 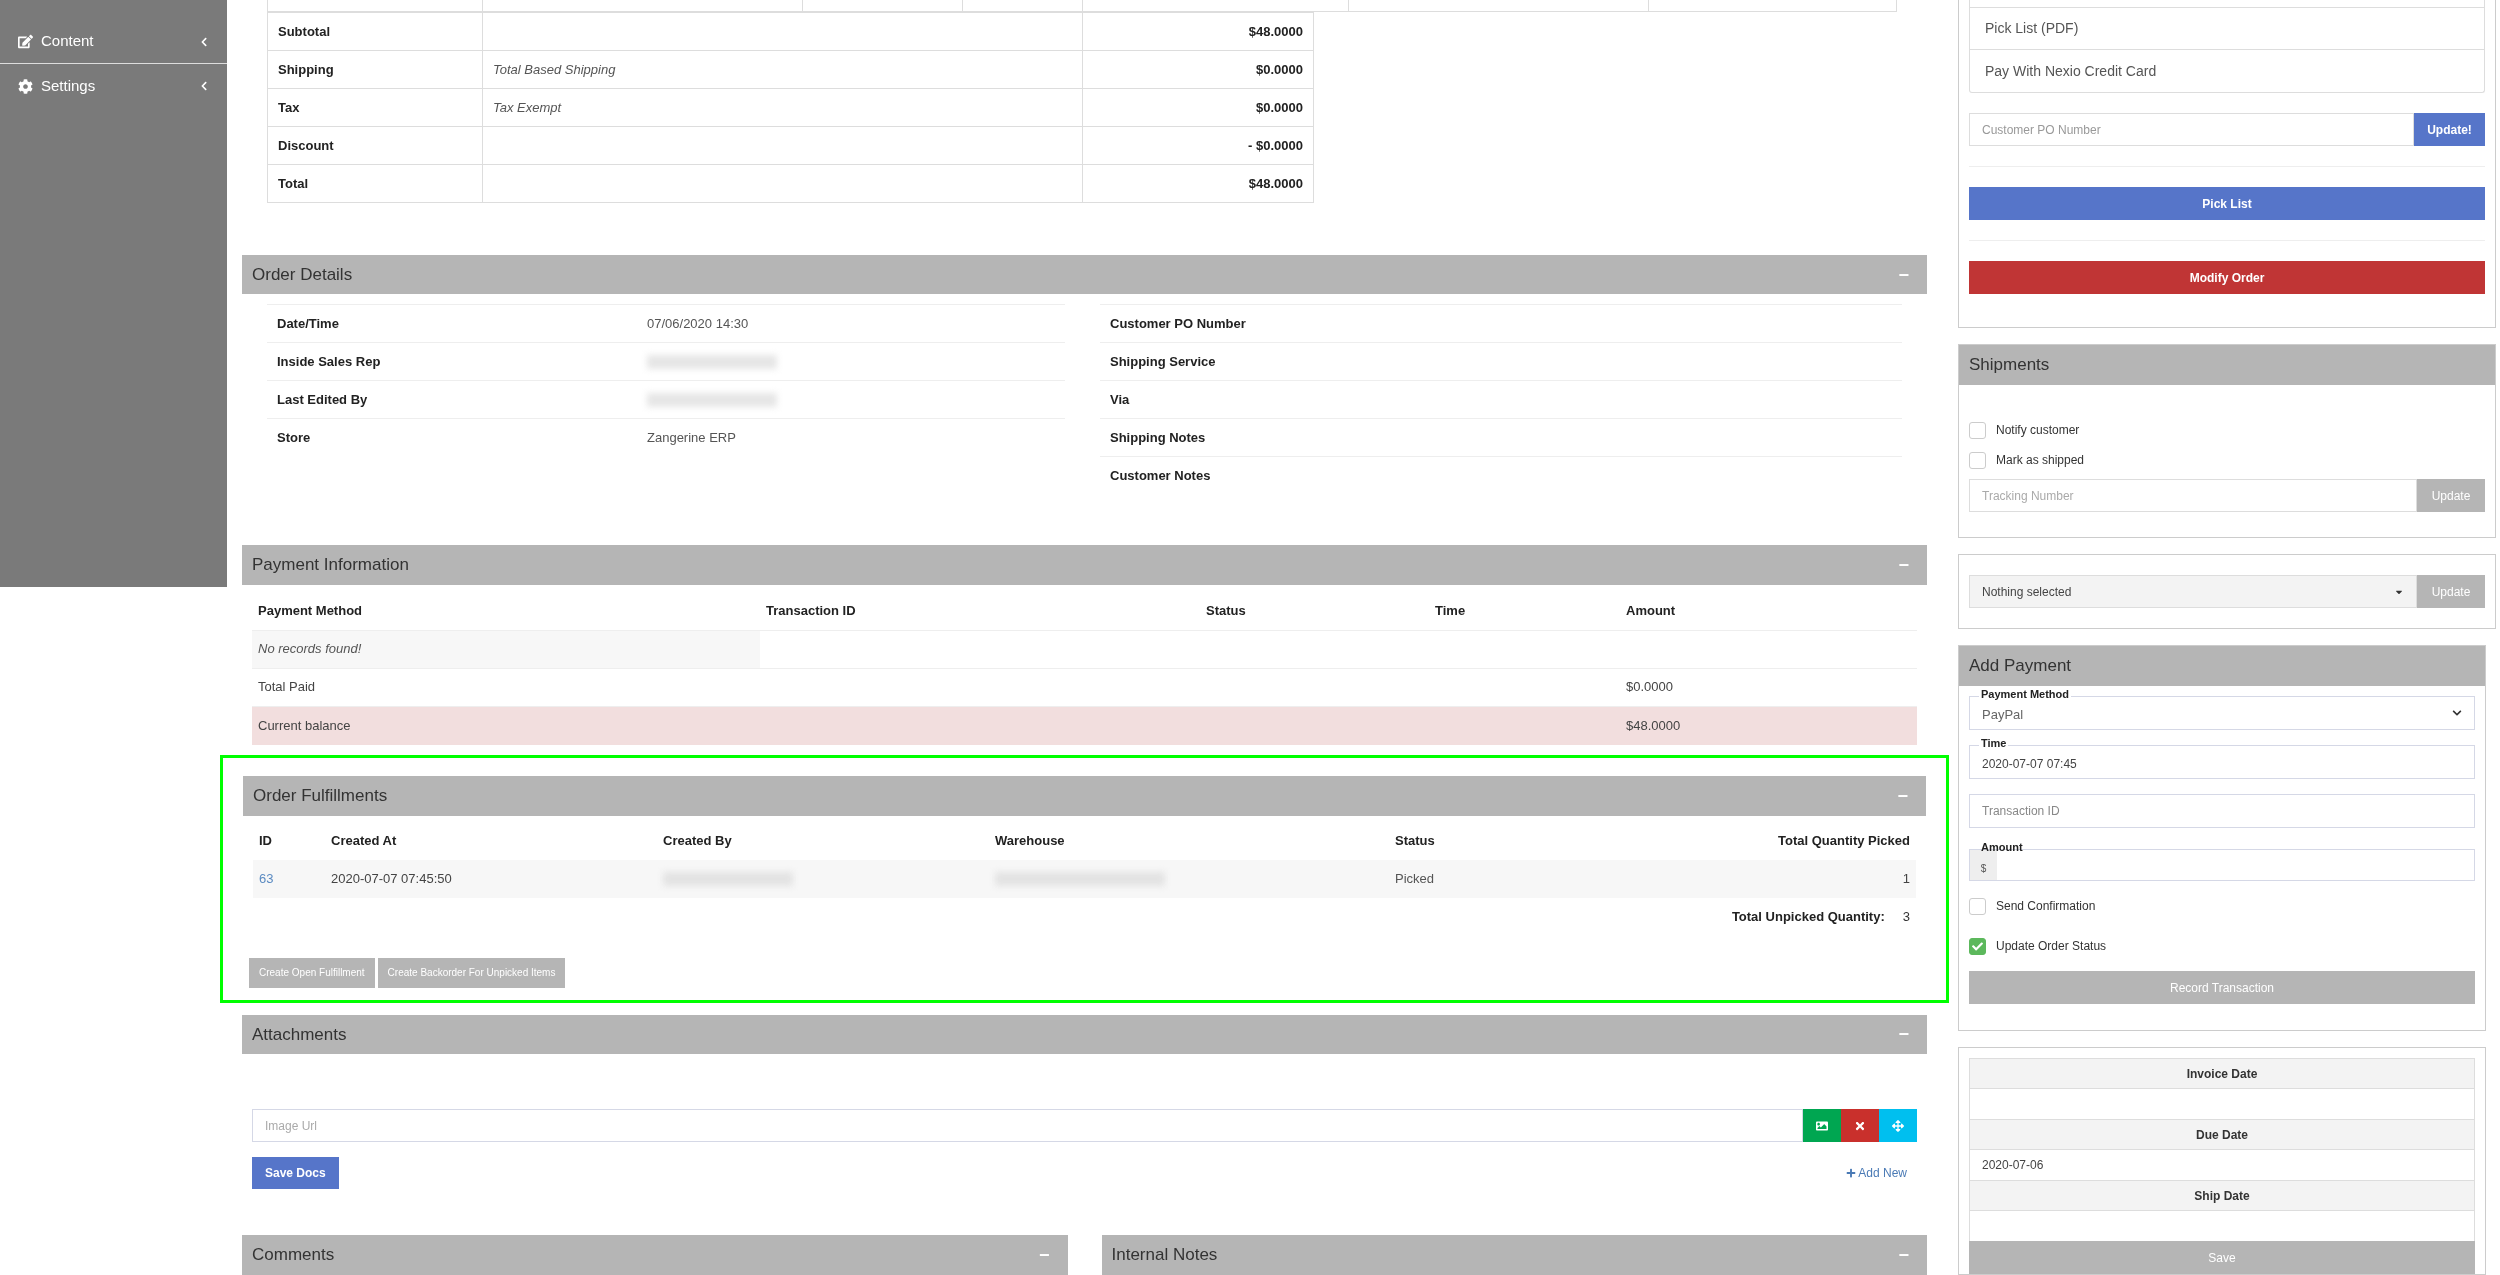 I want to click on detail-label: Last Edited By, so click(x=322, y=400).